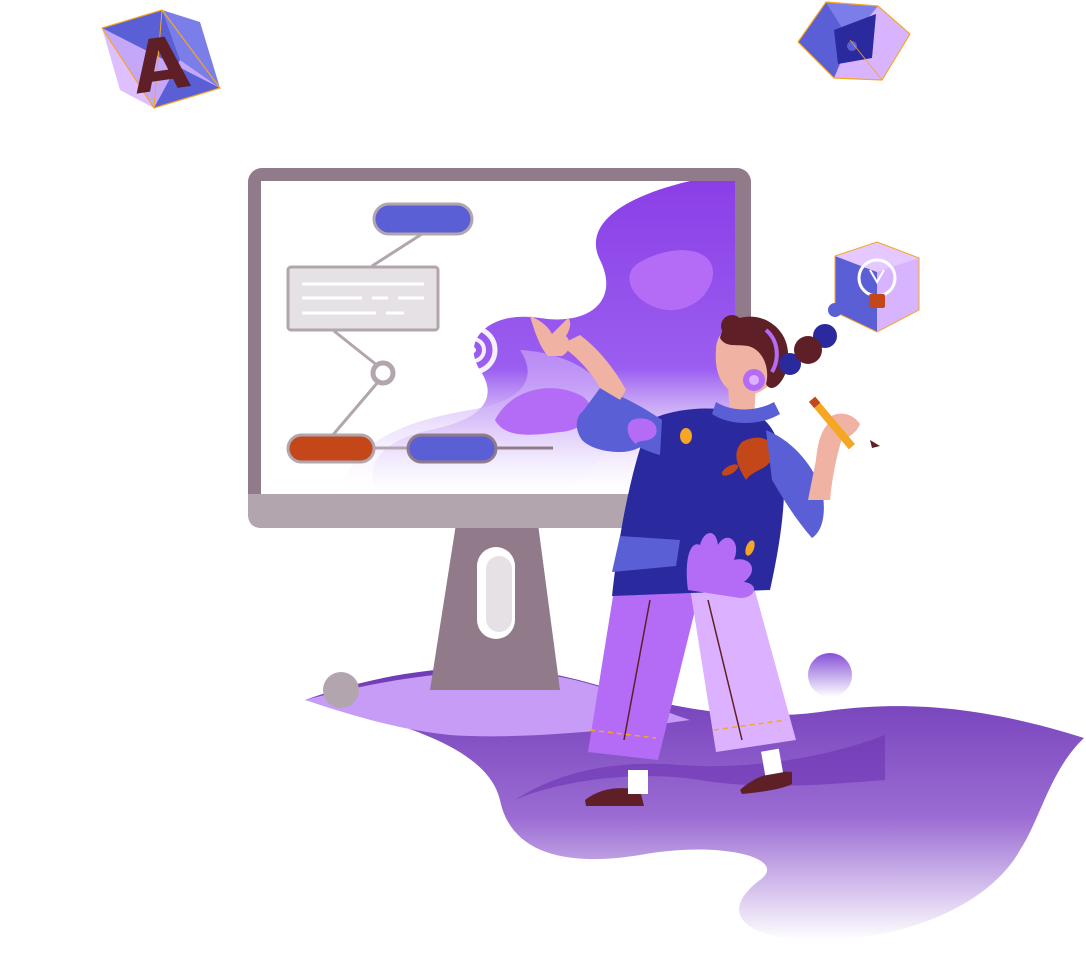 The image size is (1086, 962). What do you see at coordinates (423, 219) in the screenshot?
I see `flowchart-node-top` at bounding box center [423, 219].